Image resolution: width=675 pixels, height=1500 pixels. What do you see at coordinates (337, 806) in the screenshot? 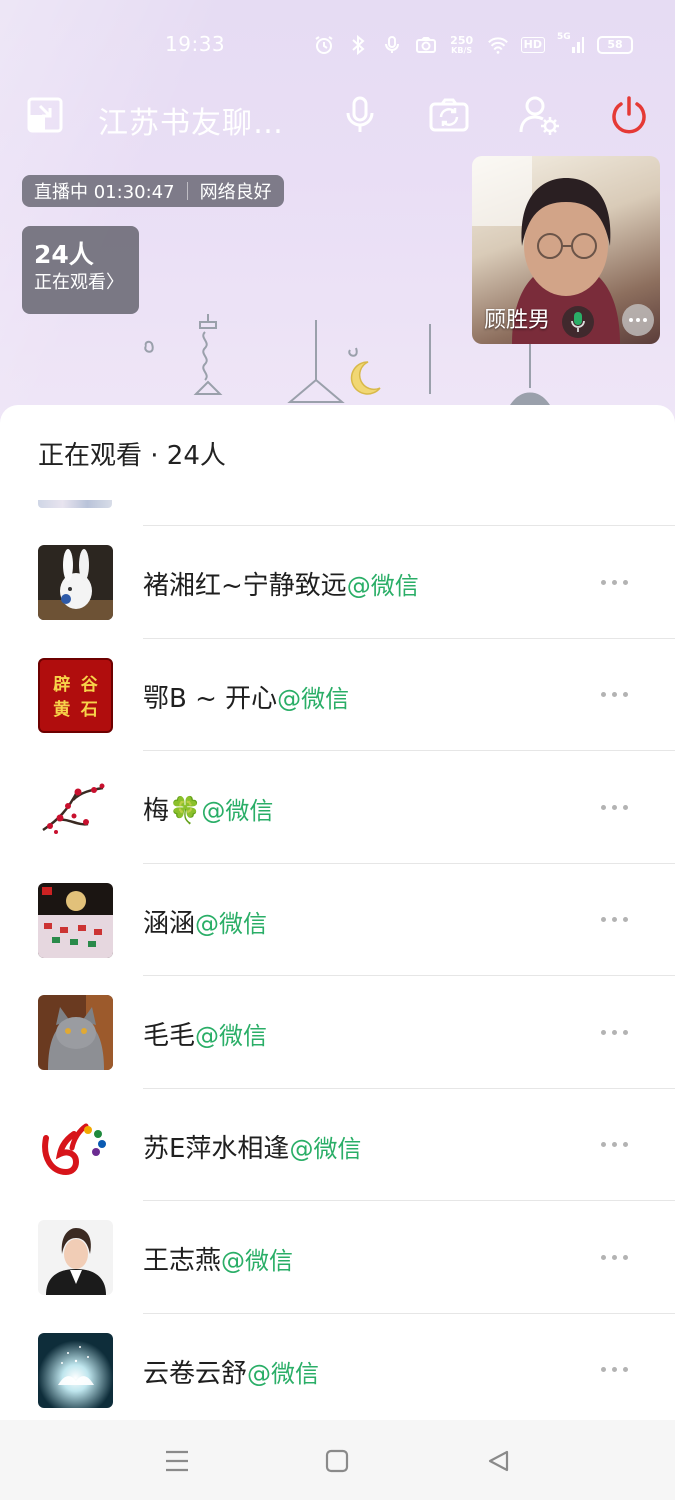
I see `list-item: 梅🍀@微信` at bounding box center [337, 806].